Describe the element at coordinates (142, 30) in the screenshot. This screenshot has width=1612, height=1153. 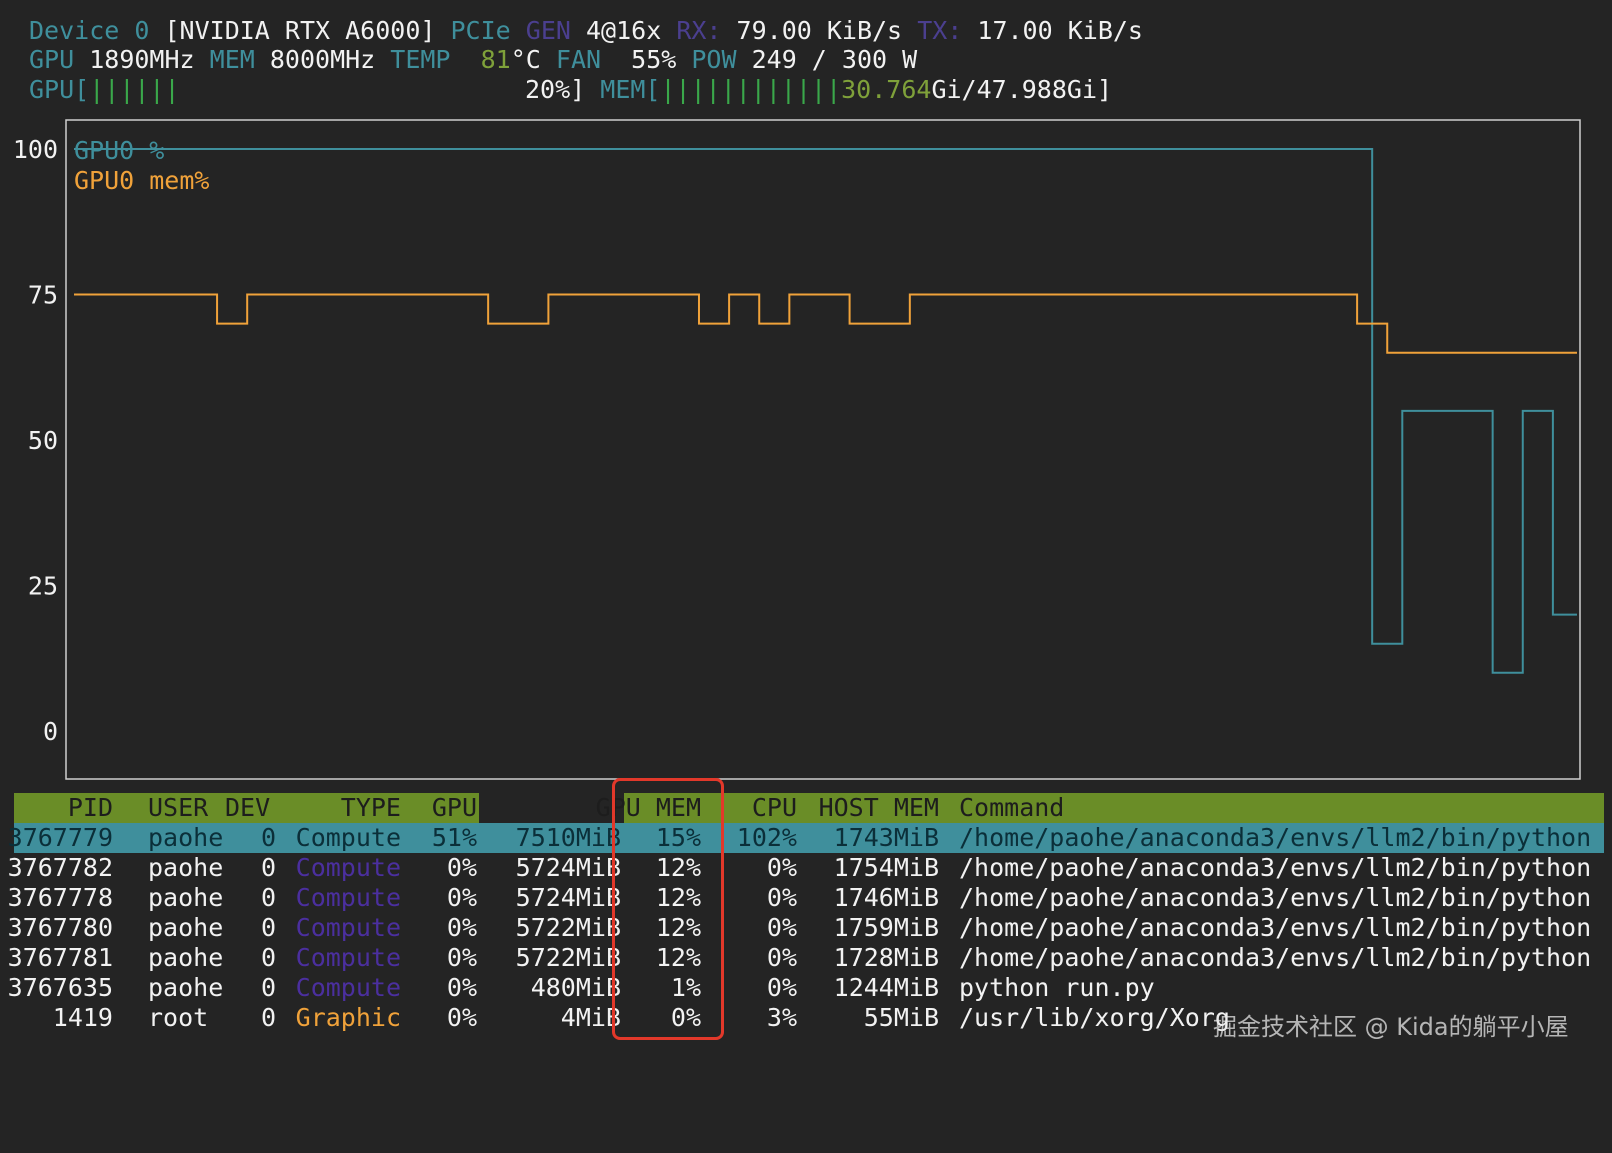
I see `device-index: 0` at that location.